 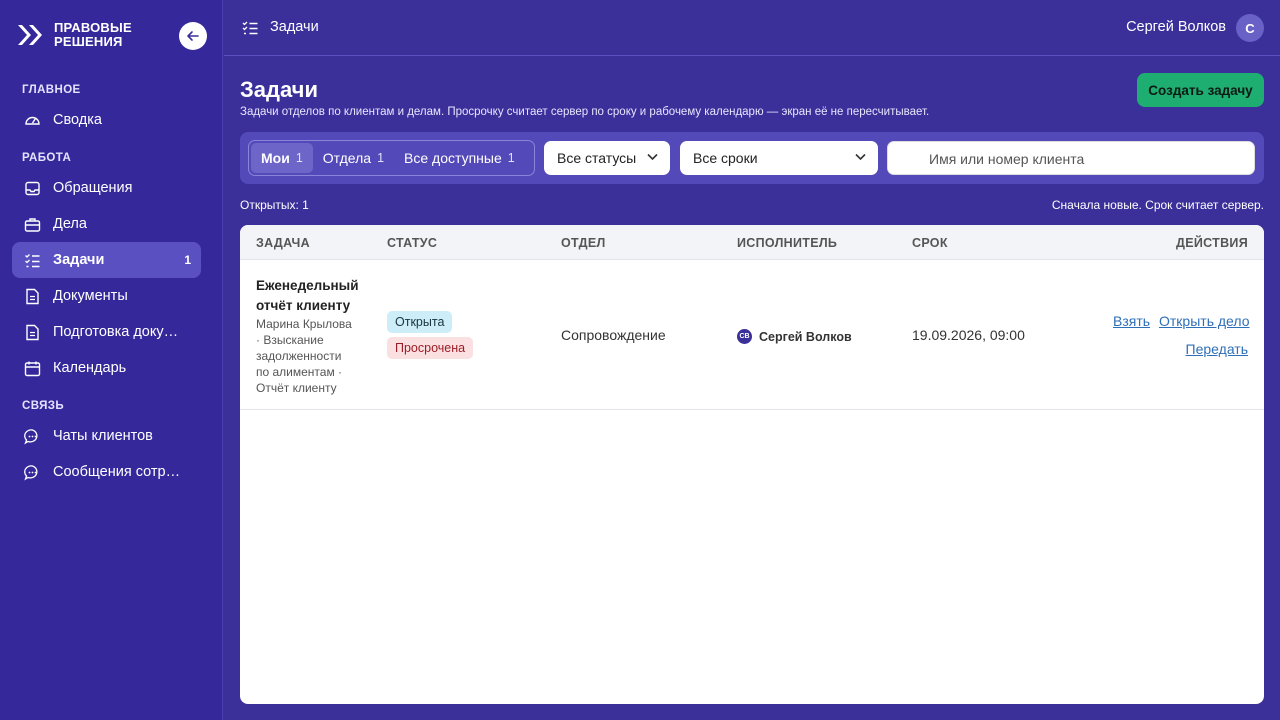 I want to click on sidebar-item-calendar: Календарь, so click(x=106, y=368).